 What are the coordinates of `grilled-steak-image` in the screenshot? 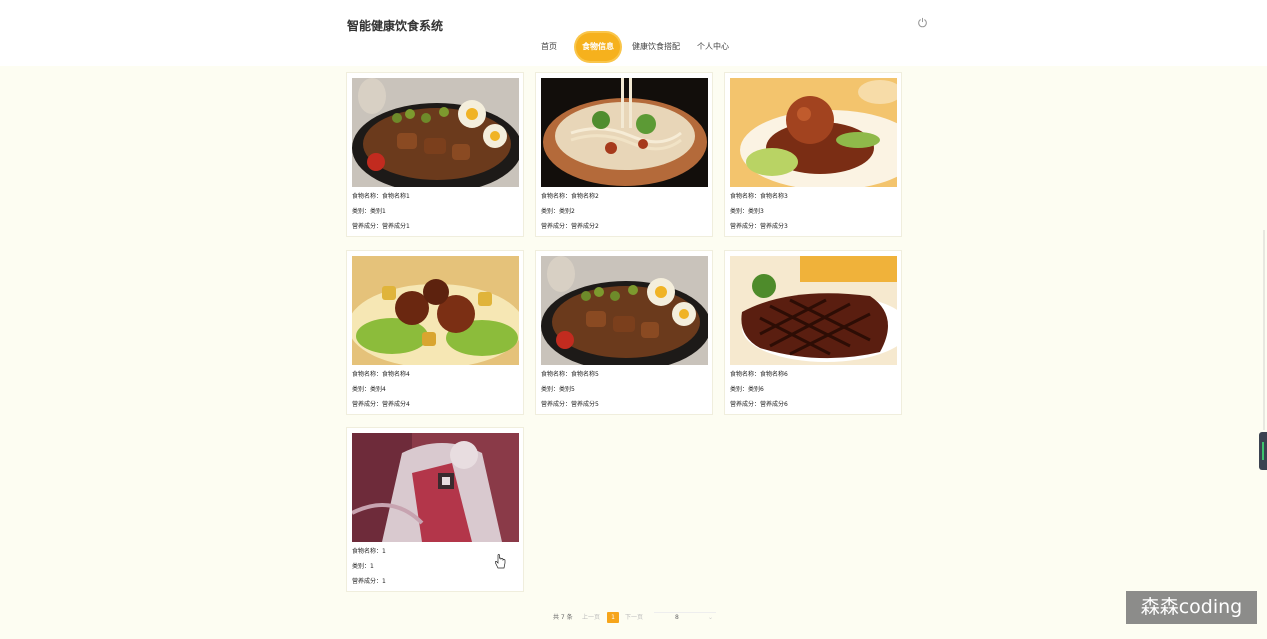 It's located at (813, 310).